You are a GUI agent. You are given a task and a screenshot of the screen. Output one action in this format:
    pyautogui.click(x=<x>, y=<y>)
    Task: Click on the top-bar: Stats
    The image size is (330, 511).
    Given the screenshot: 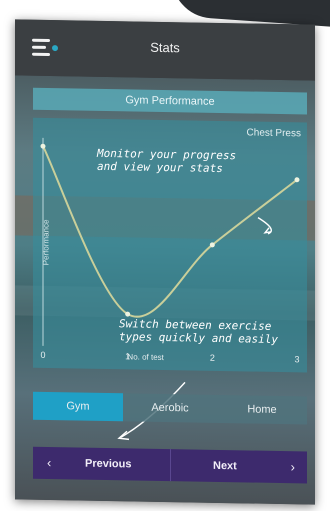 What is the action you would take?
    pyautogui.click(x=165, y=50)
    